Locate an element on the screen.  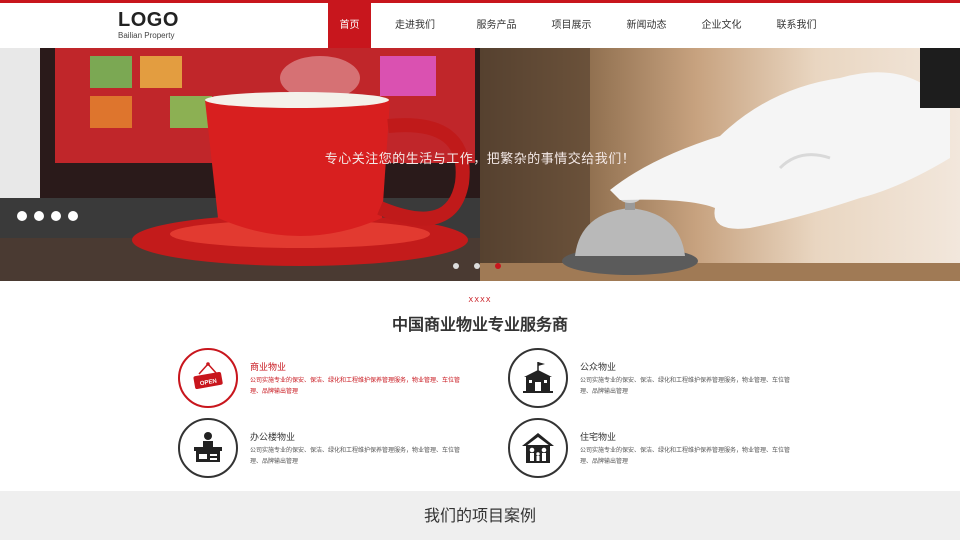
right-carousel-dots is located at coordinates (477, 266).